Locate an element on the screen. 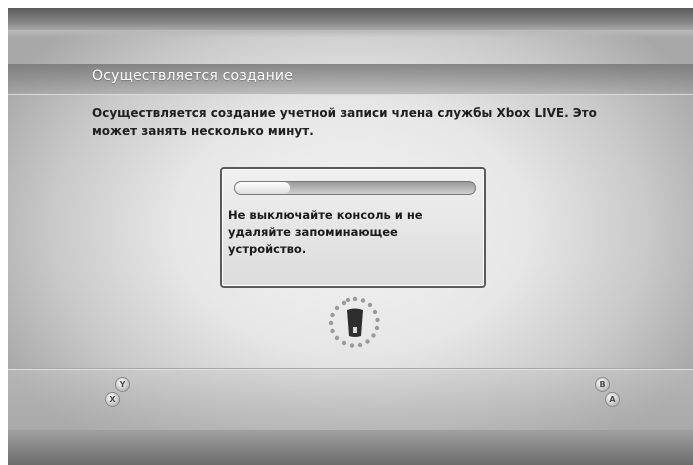 Image resolution: width=693 pixels, height=465 pixels. b-button-icon: B is located at coordinates (602, 384).